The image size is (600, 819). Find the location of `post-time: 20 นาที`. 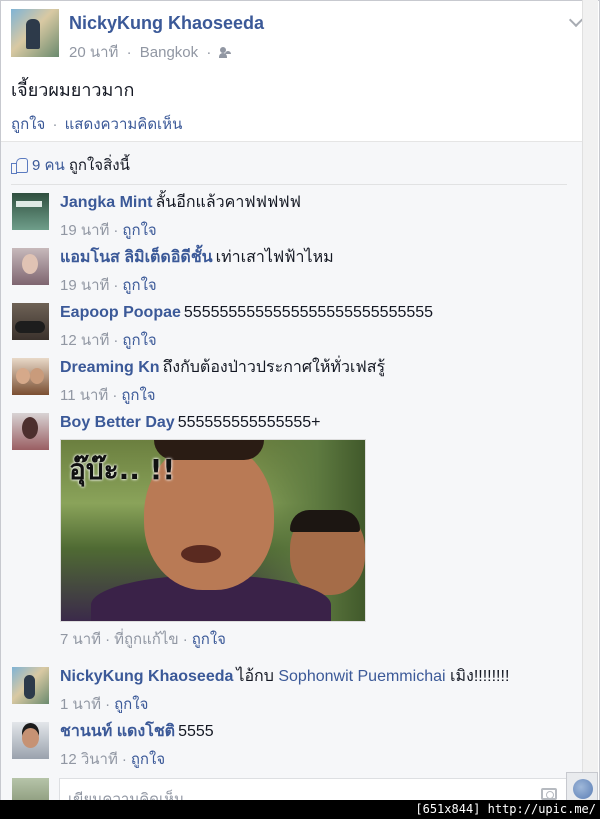

post-time: 20 นาที is located at coordinates (93, 52).